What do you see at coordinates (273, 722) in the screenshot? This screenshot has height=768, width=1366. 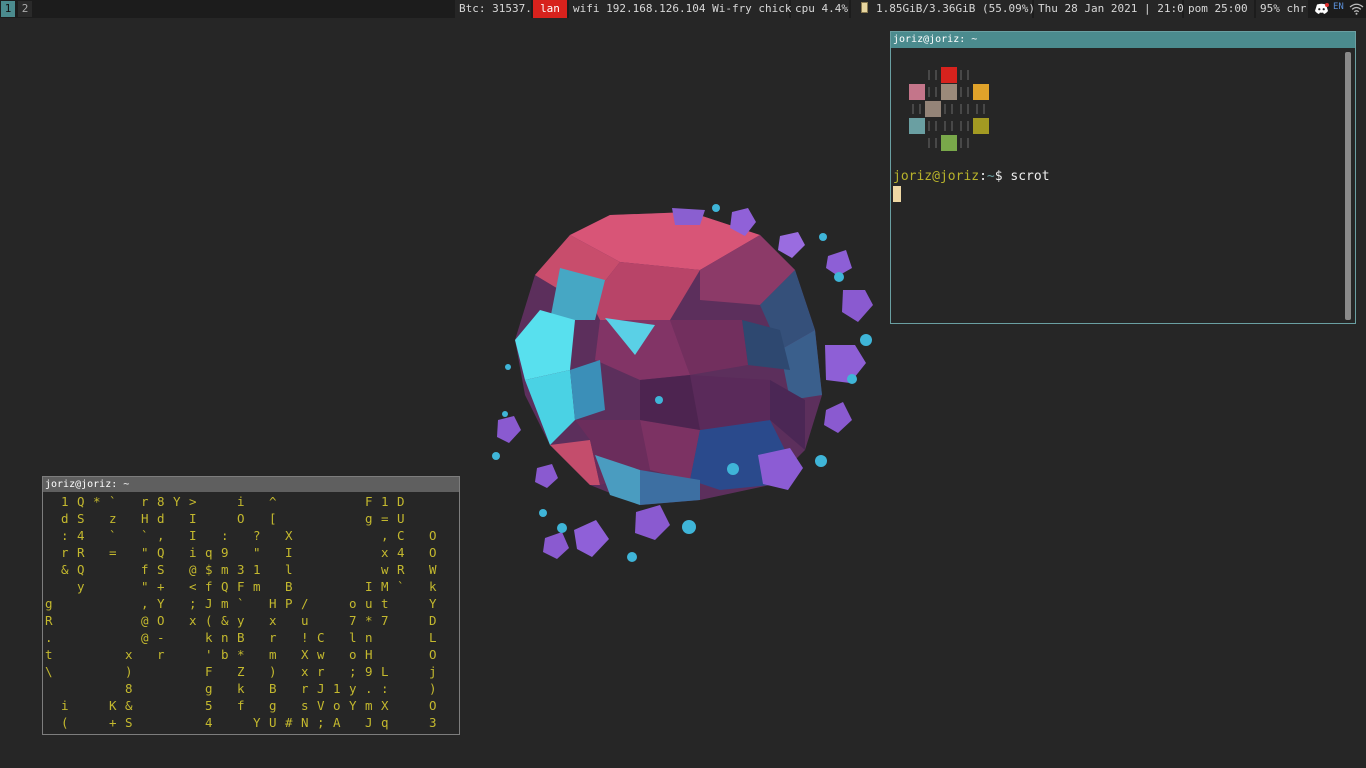 I see `matrix-char: U` at bounding box center [273, 722].